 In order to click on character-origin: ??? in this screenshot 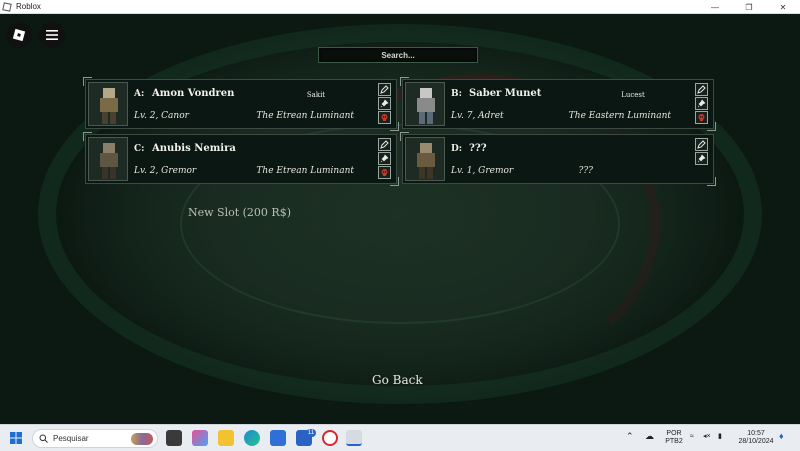, I will do `click(585, 171)`.